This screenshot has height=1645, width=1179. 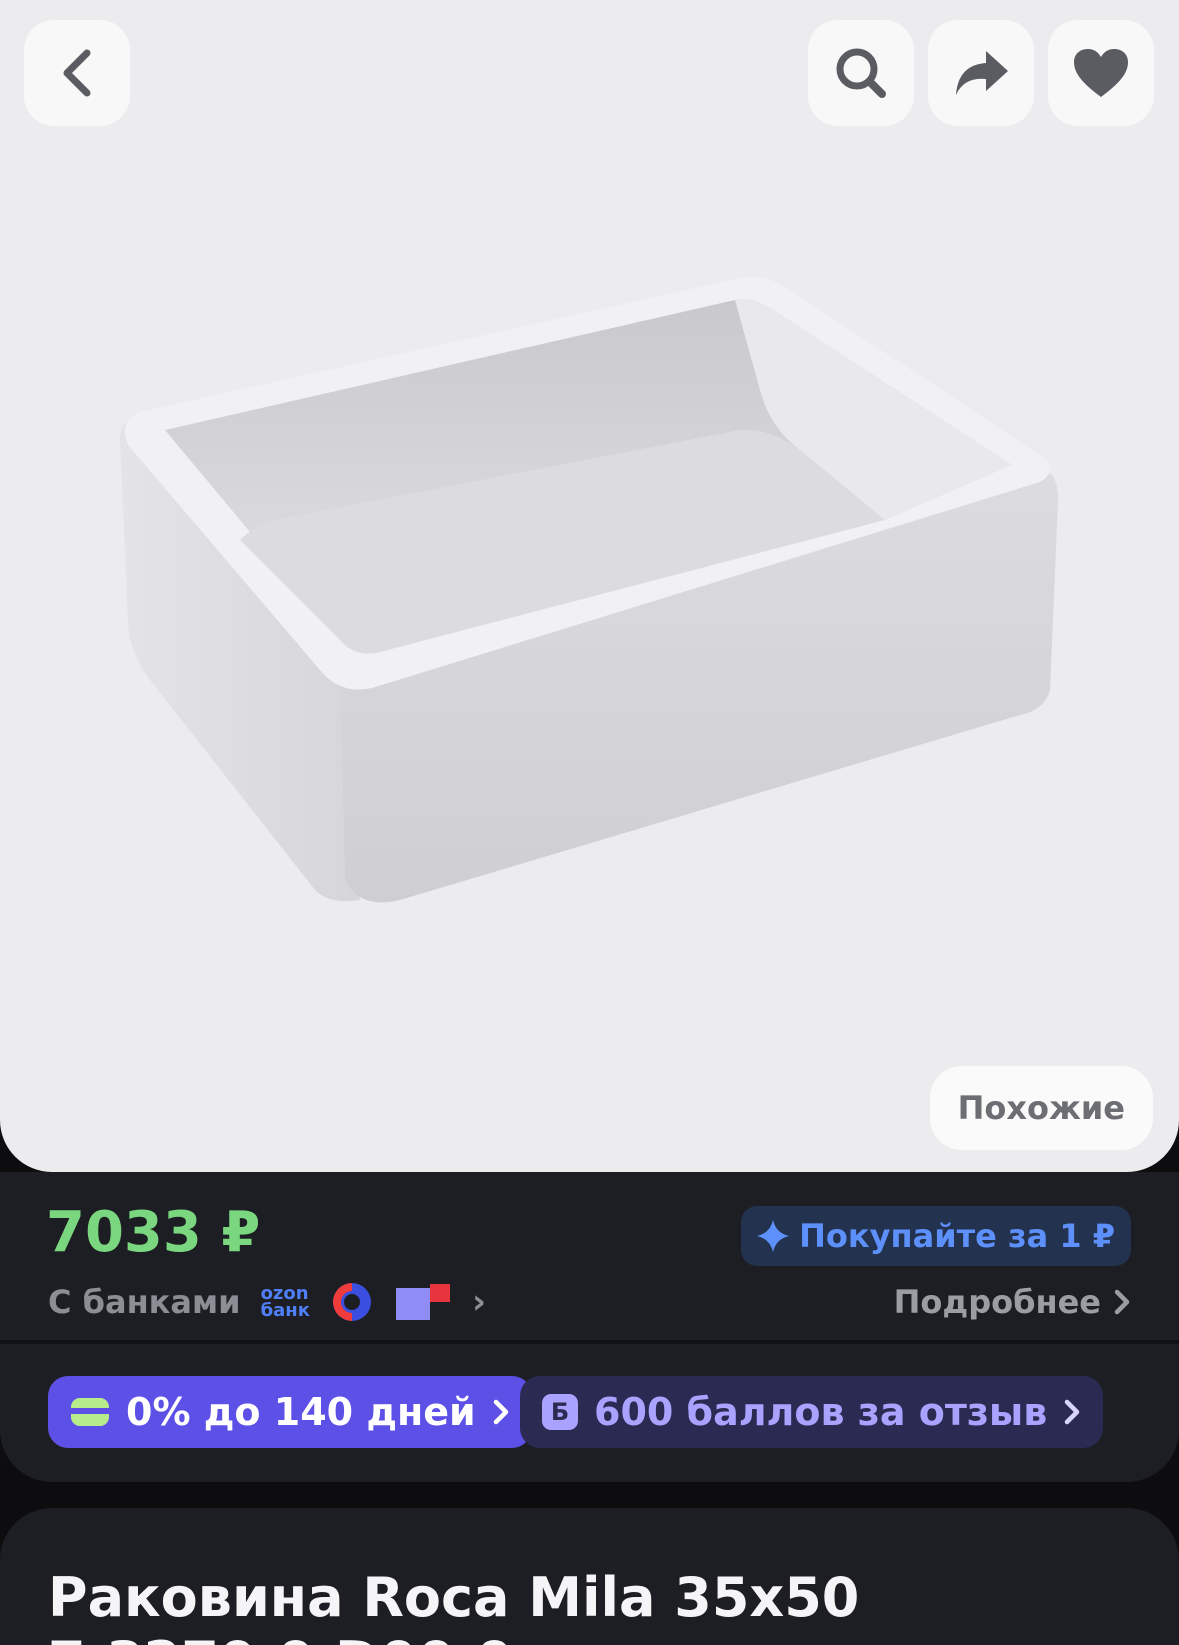 I want to click on buy-for-1-rub-badge: Покупайте за 1 ₽, so click(x=936, y=1236).